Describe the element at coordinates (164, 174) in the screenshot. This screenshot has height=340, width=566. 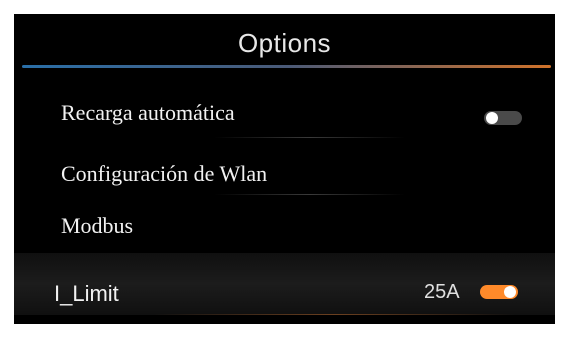
I see `menu-item-wlan-config: Configuración de Wlan` at that location.